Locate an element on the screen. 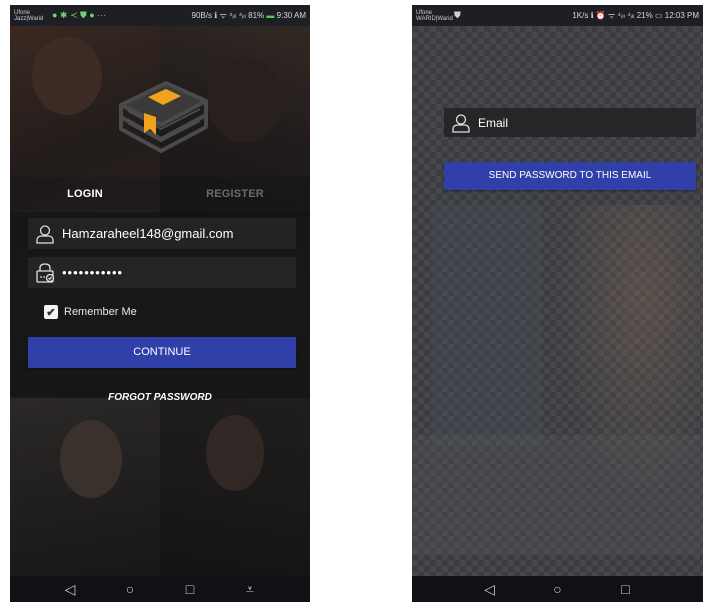 The height and width of the screenshot is (602, 703). network-speed: 90B/s is located at coordinates (201, 15).